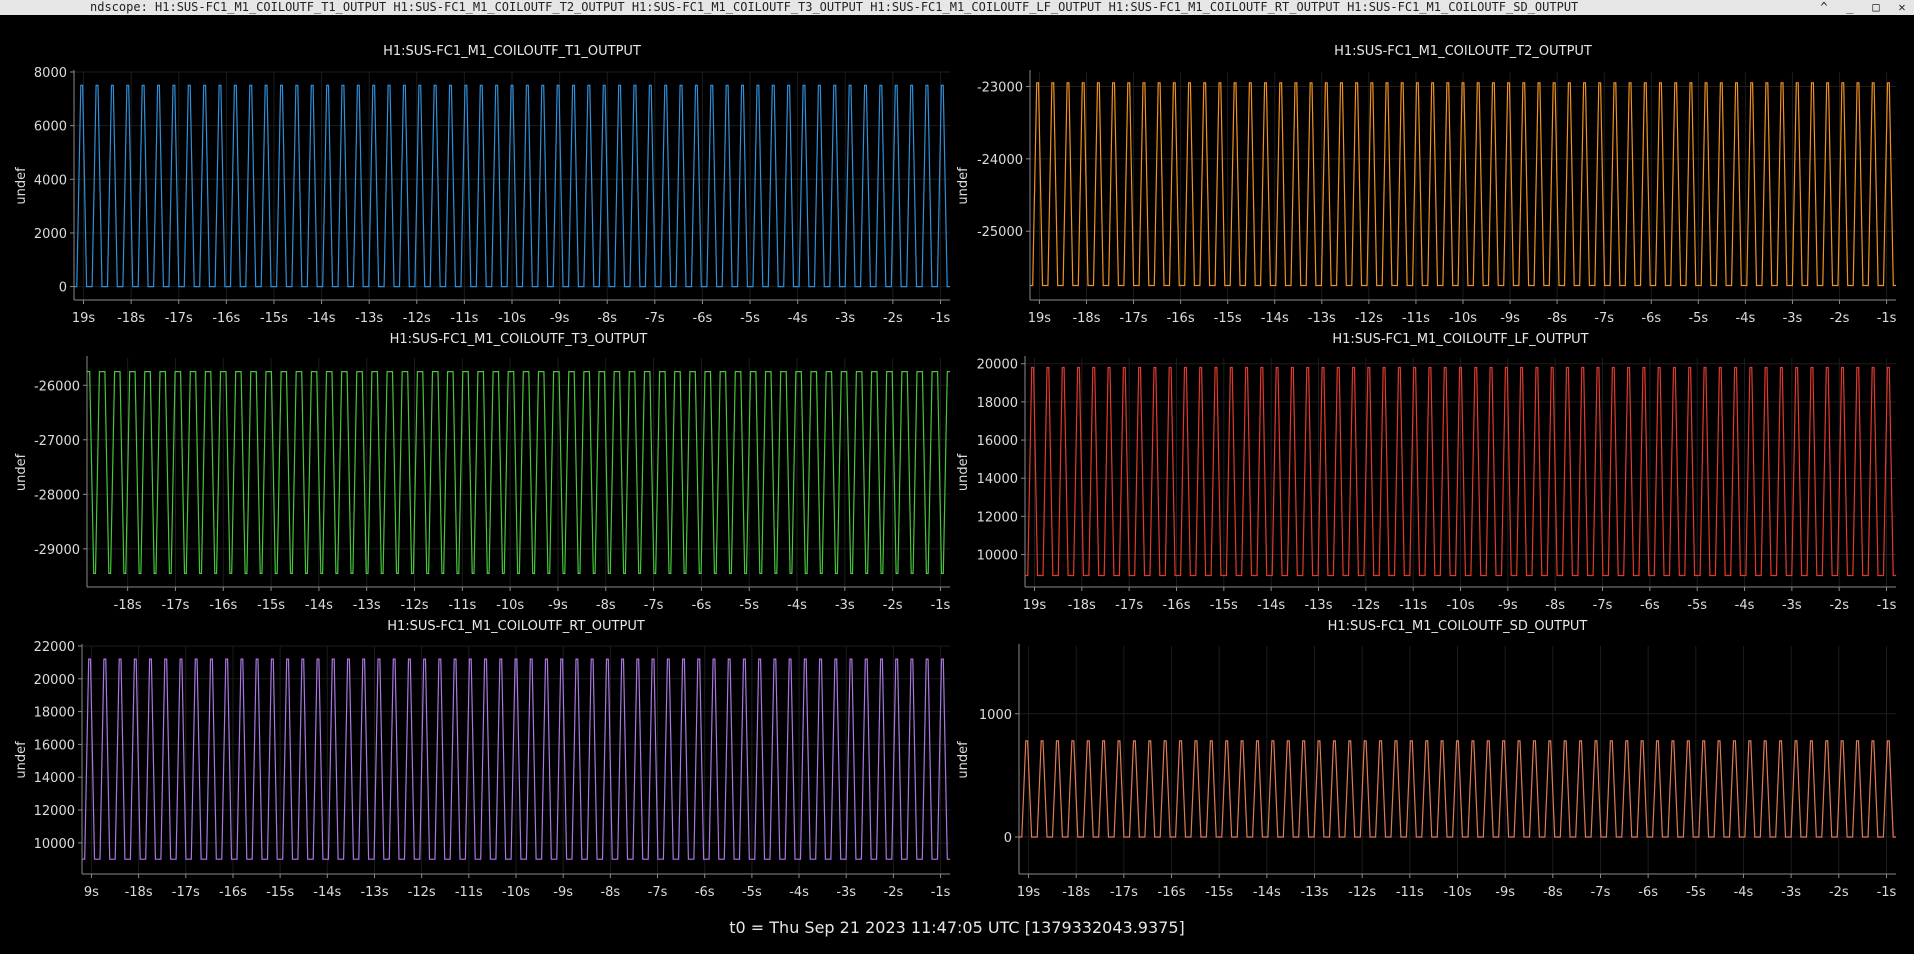 Image resolution: width=1914 pixels, height=954 pixels. What do you see at coordinates (57, 495) in the screenshot?
I see `y-tick-label: -28000` at bounding box center [57, 495].